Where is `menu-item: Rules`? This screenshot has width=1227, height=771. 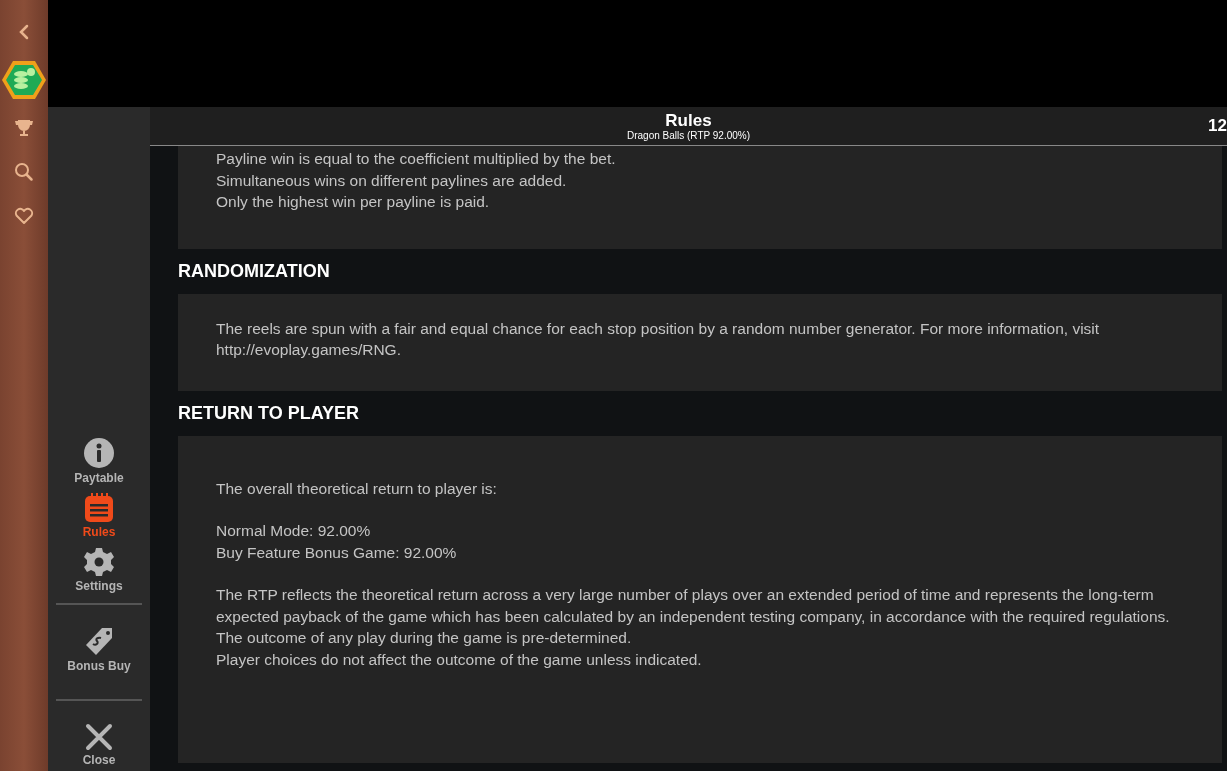
menu-item: Rules is located at coordinates (99, 516).